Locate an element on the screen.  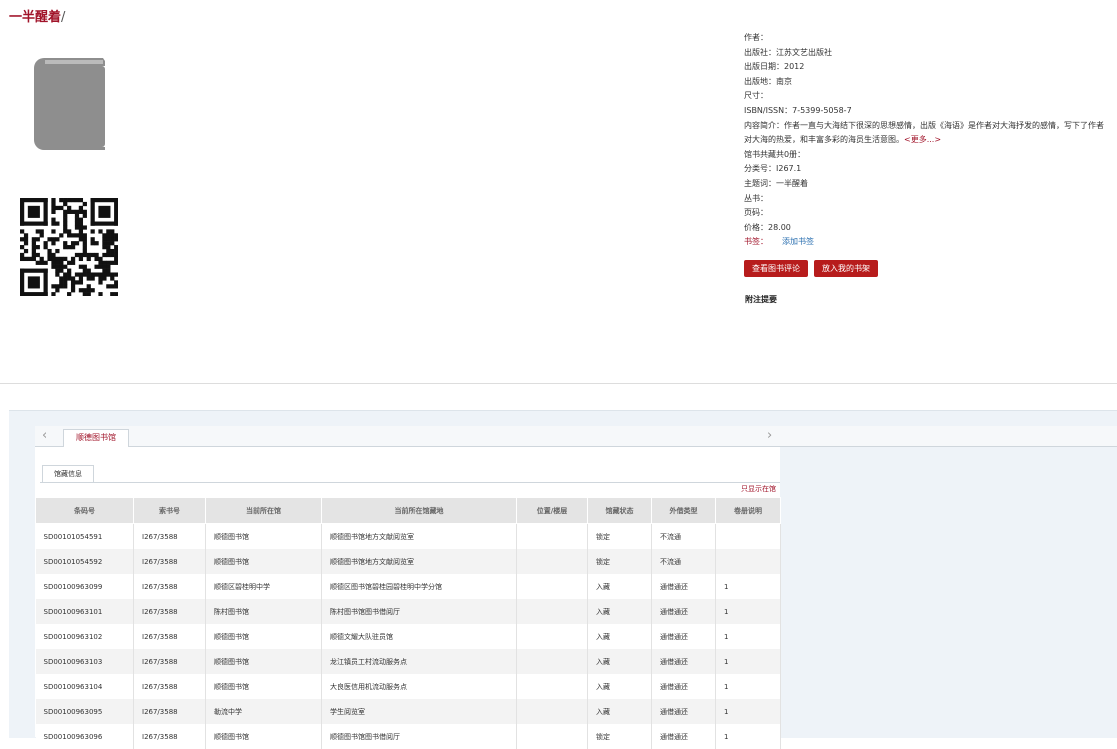
cell-barcode: SD00101054591 is located at coordinates (84, 536).